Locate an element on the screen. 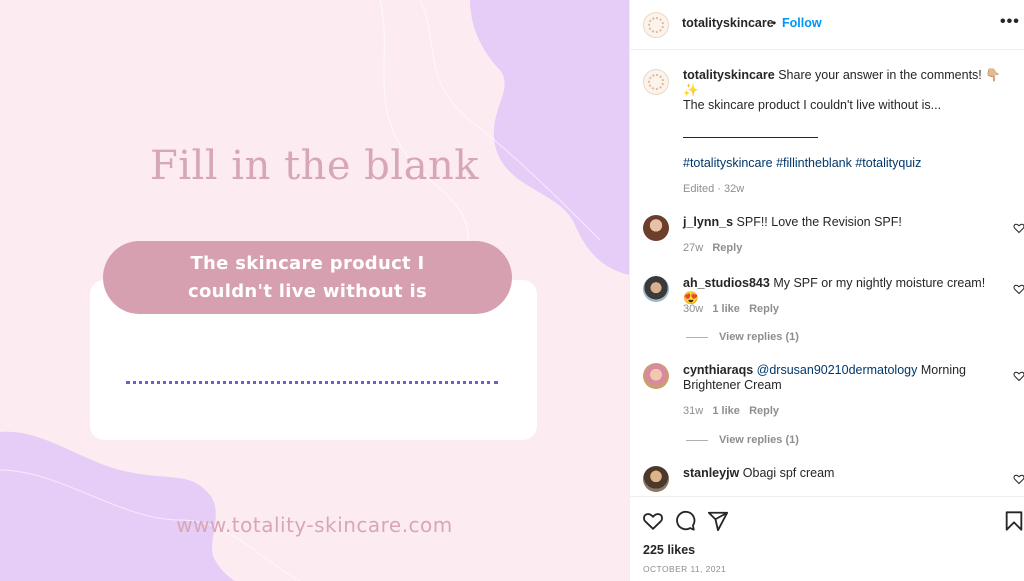 Image resolution: width=1024 pixels, height=581 pixels. caption-avatar is located at coordinates (656, 82).